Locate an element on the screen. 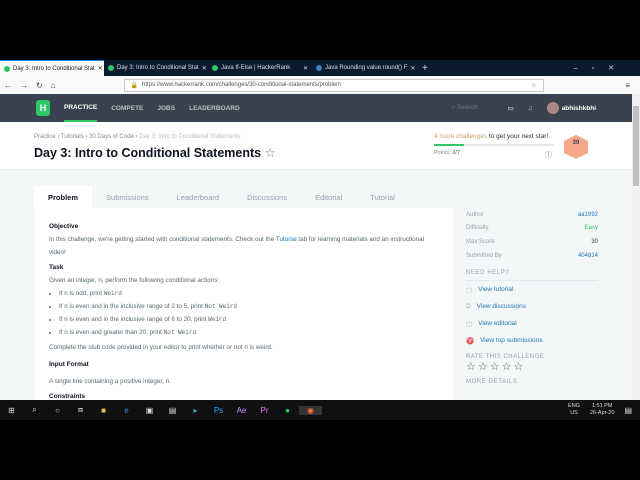 The width and height of the screenshot is (640, 480). bookmark-star-icon: ☆ is located at coordinates (533, 85).